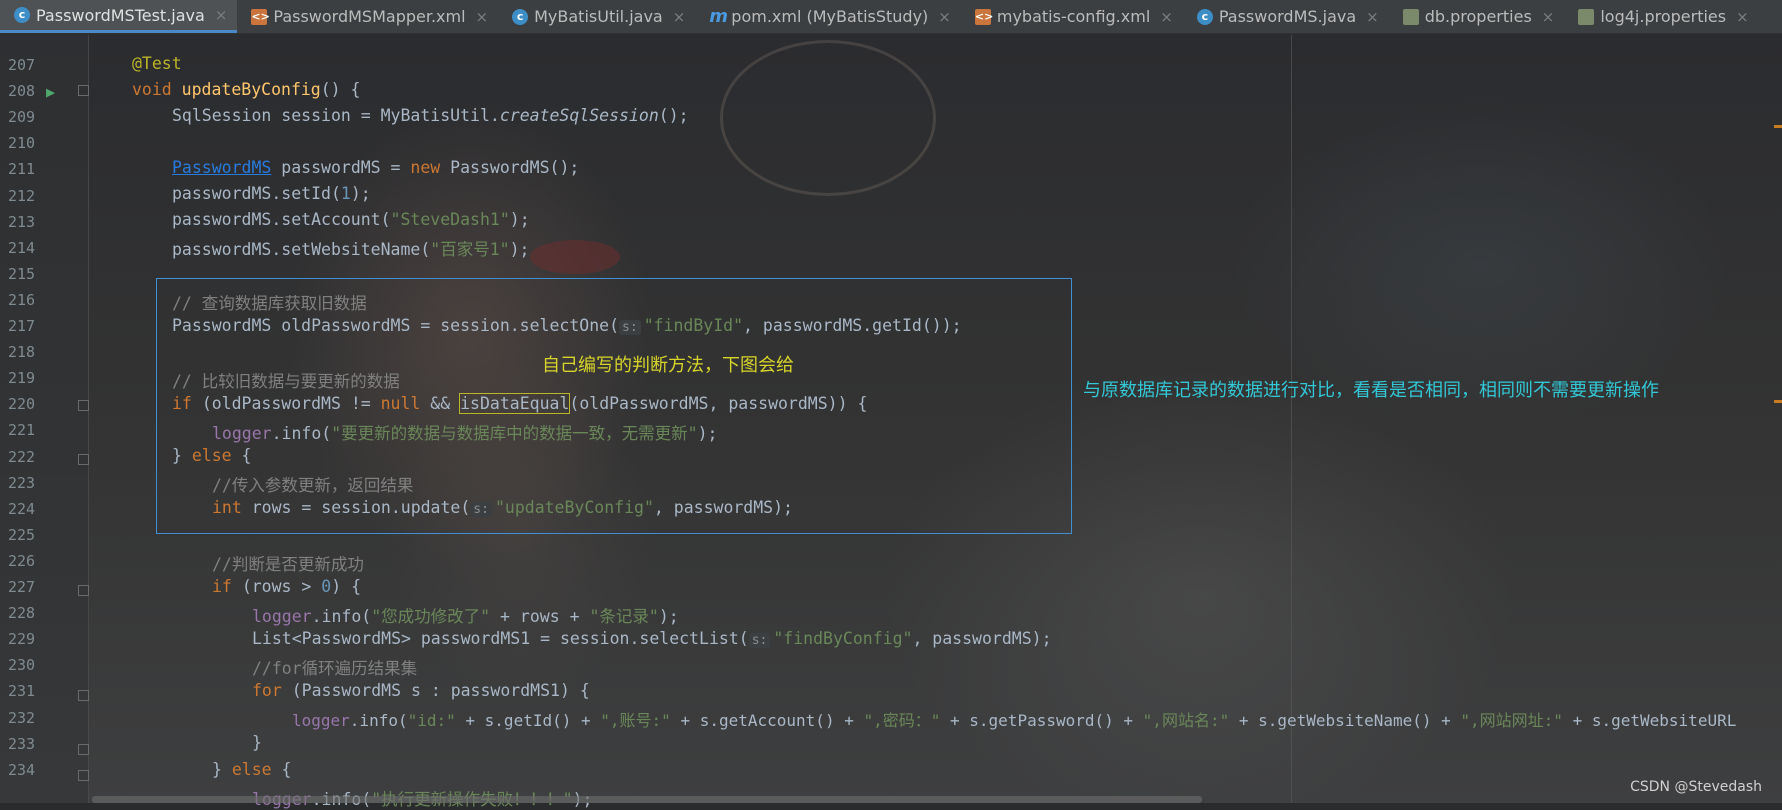  Describe the element at coordinates (22, 456) in the screenshot. I see `line-number: 222` at that location.